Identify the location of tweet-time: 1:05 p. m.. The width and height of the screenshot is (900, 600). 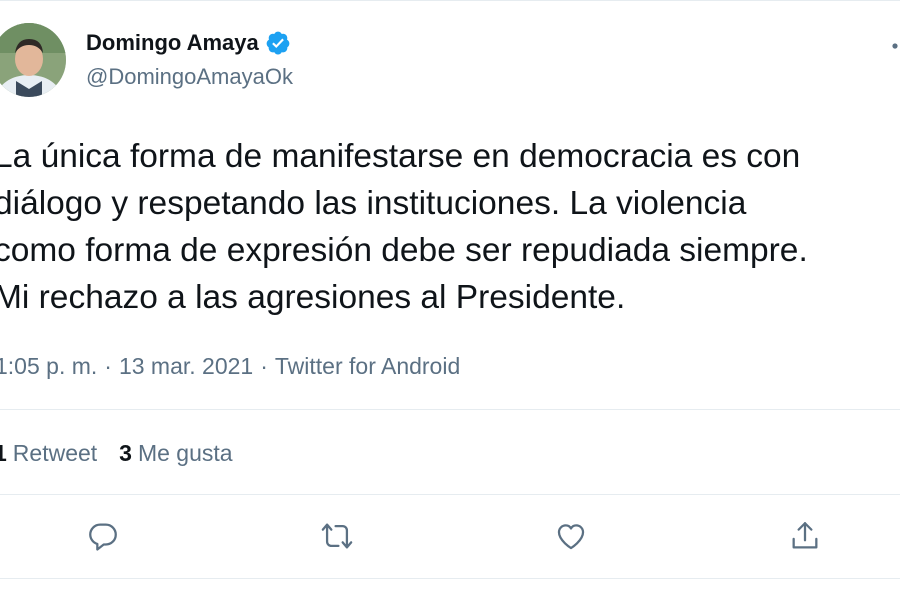
(48, 366).